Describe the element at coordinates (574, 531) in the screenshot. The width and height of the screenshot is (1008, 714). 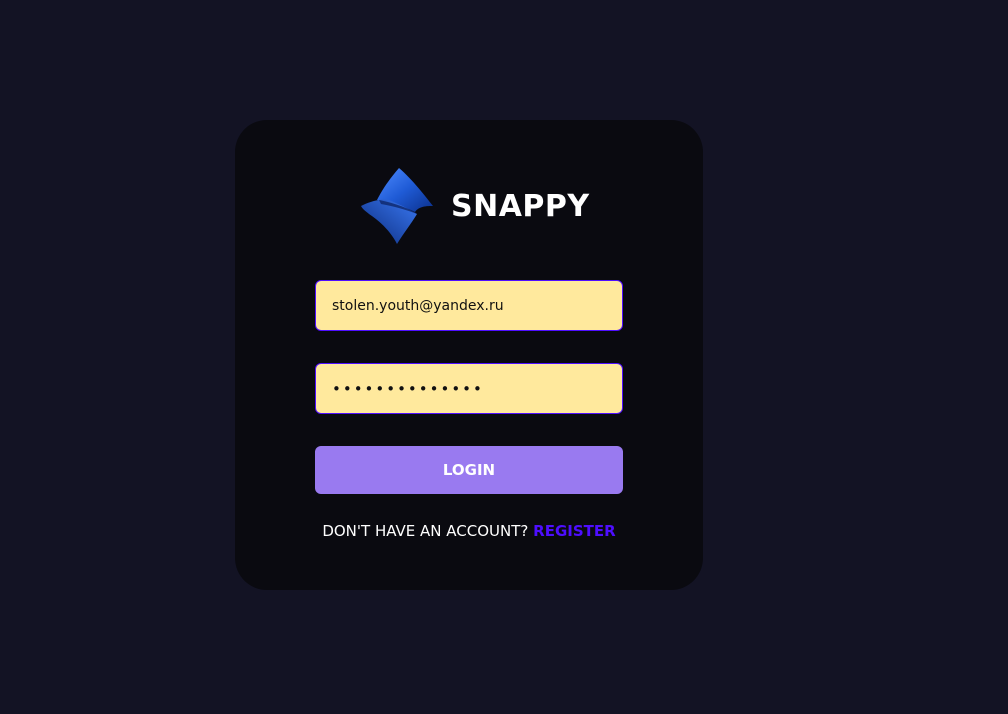
I see `register-link: REGISTER` at that location.